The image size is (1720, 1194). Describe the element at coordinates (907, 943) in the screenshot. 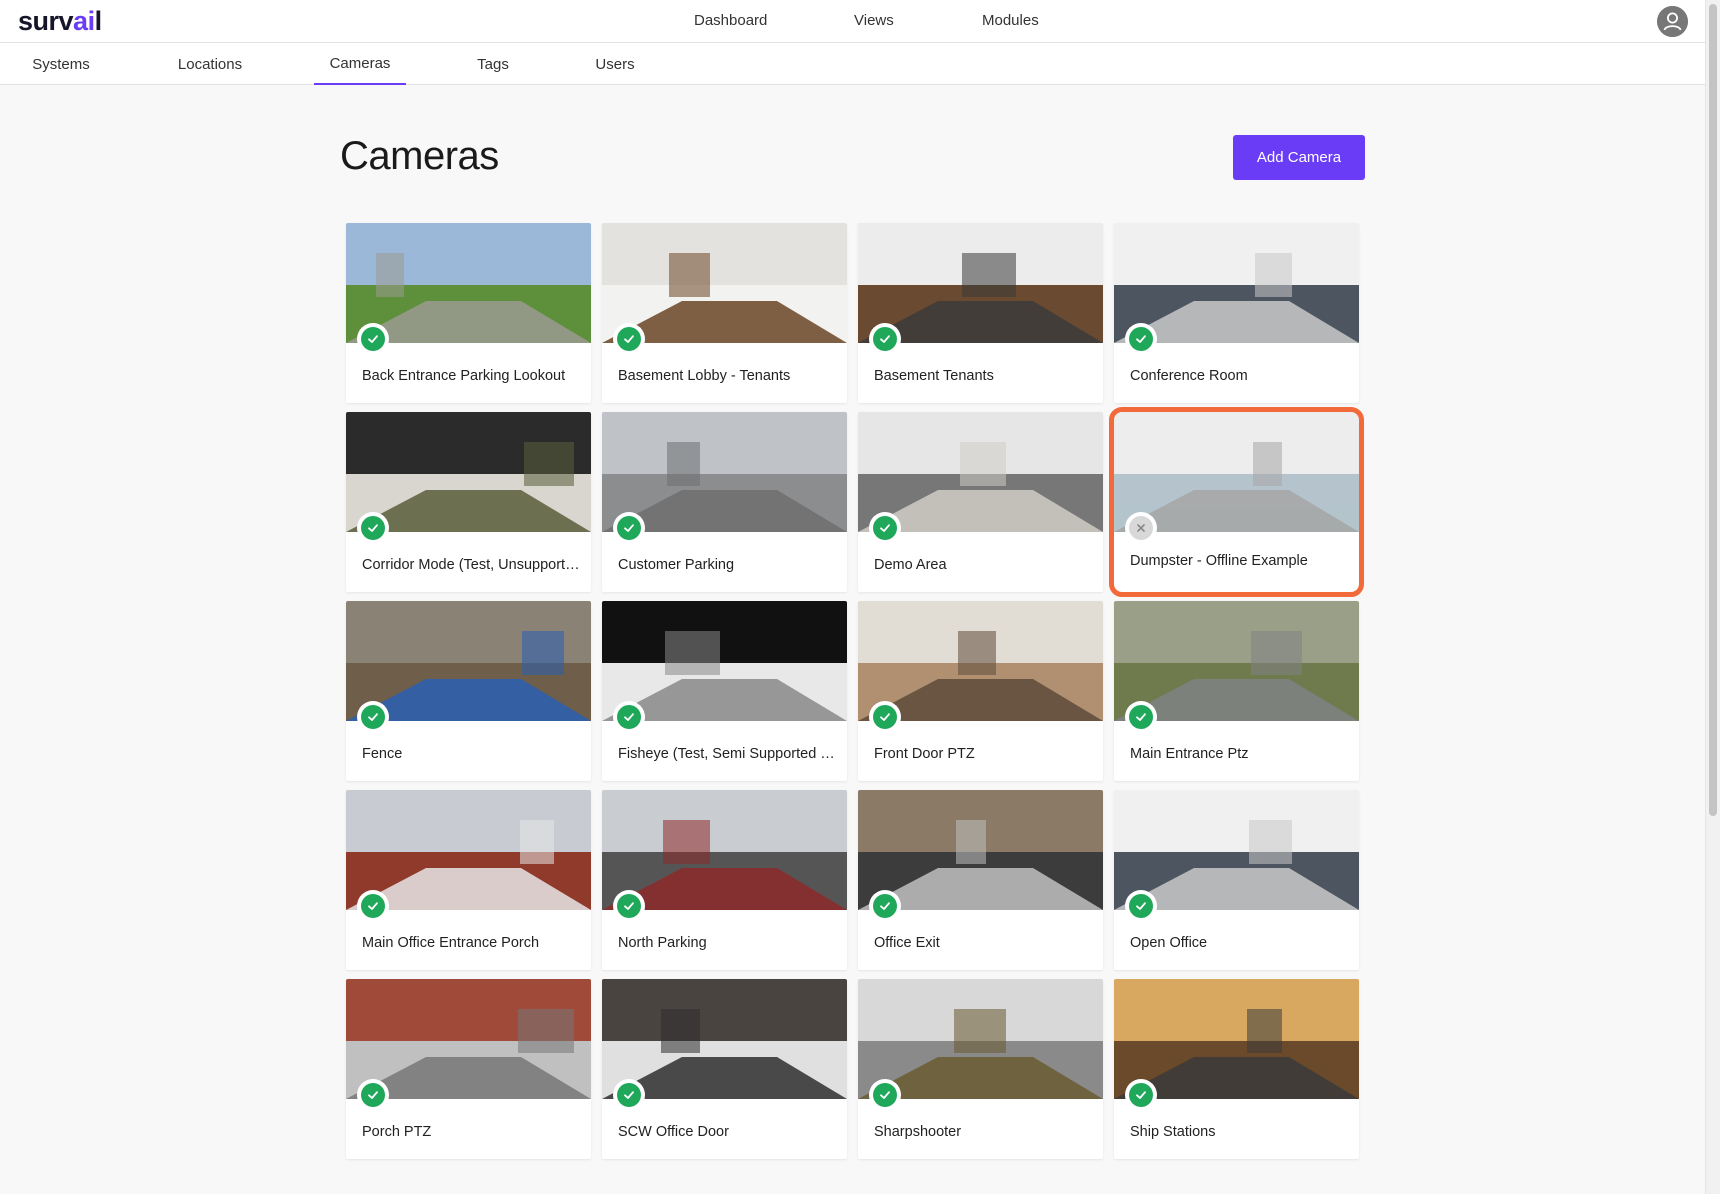

I see `camera-name: Office Exit` at that location.